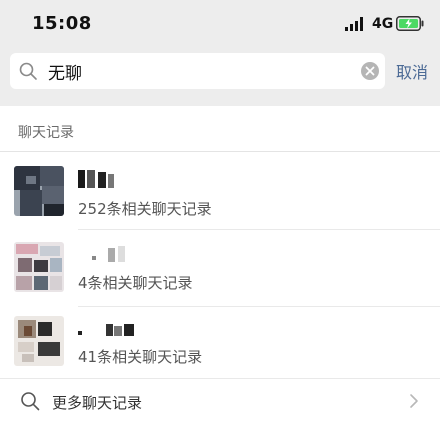 The image size is (440, 421). I want to click on status-time: 15:08, so click(62, 23).